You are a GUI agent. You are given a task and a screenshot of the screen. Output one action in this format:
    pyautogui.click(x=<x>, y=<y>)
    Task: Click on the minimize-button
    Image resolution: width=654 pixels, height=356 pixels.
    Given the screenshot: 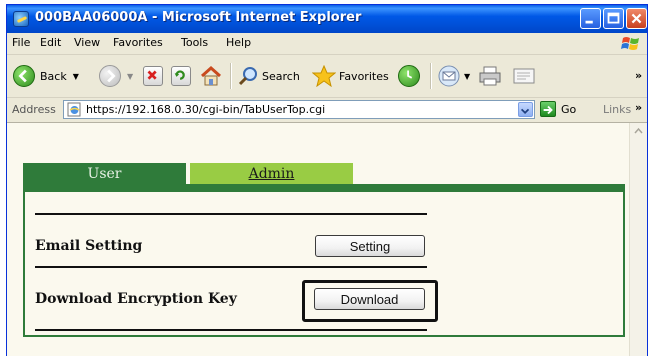 What is the action you would take?
    pyautogui.click(x=590, y=18)
    